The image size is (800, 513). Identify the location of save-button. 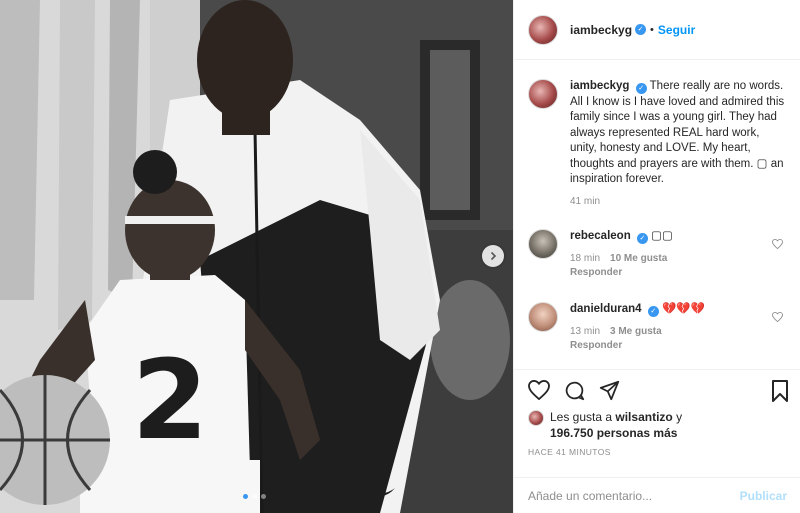
(780, 392).